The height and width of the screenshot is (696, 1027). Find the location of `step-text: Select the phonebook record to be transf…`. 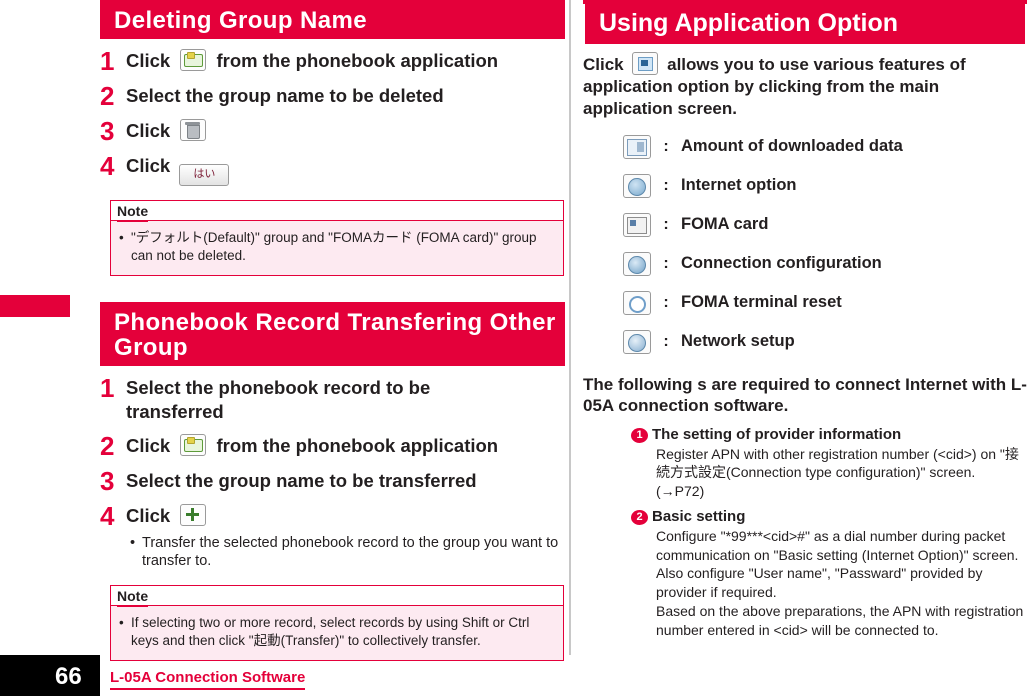

step-text: Select the phonebook record to be transf… is located at coordinates (278, 399).